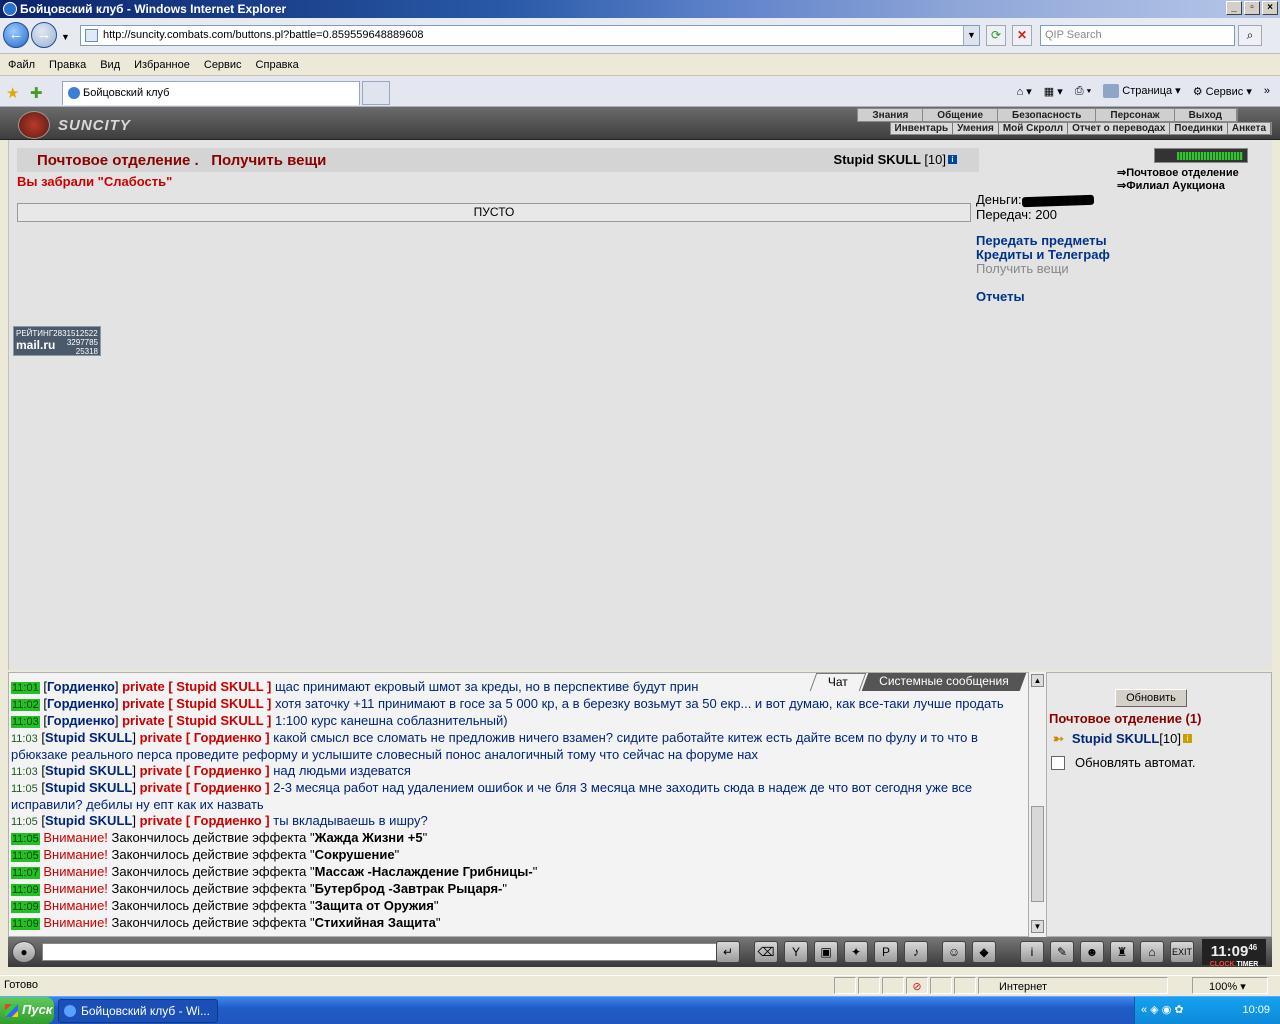  I want to click on menu-view: Вид, so click(110, 65).